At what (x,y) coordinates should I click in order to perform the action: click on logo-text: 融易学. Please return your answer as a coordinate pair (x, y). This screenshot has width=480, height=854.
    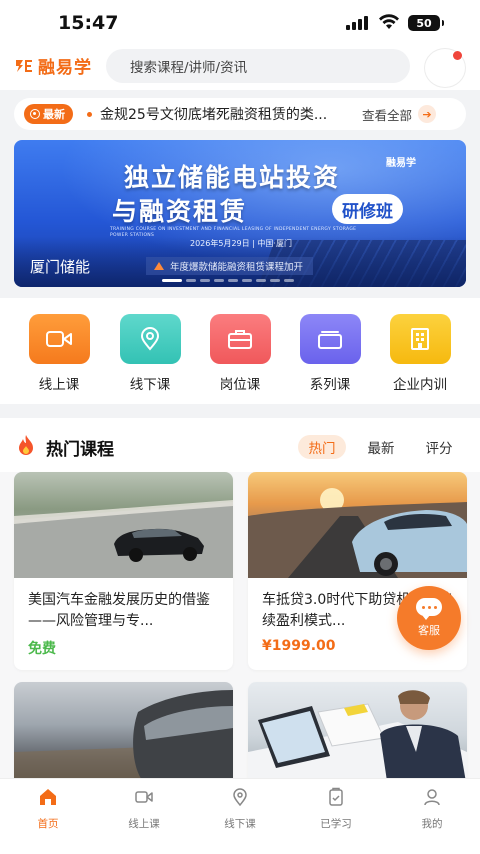
    Looking at the image, I should click on (65, 68).